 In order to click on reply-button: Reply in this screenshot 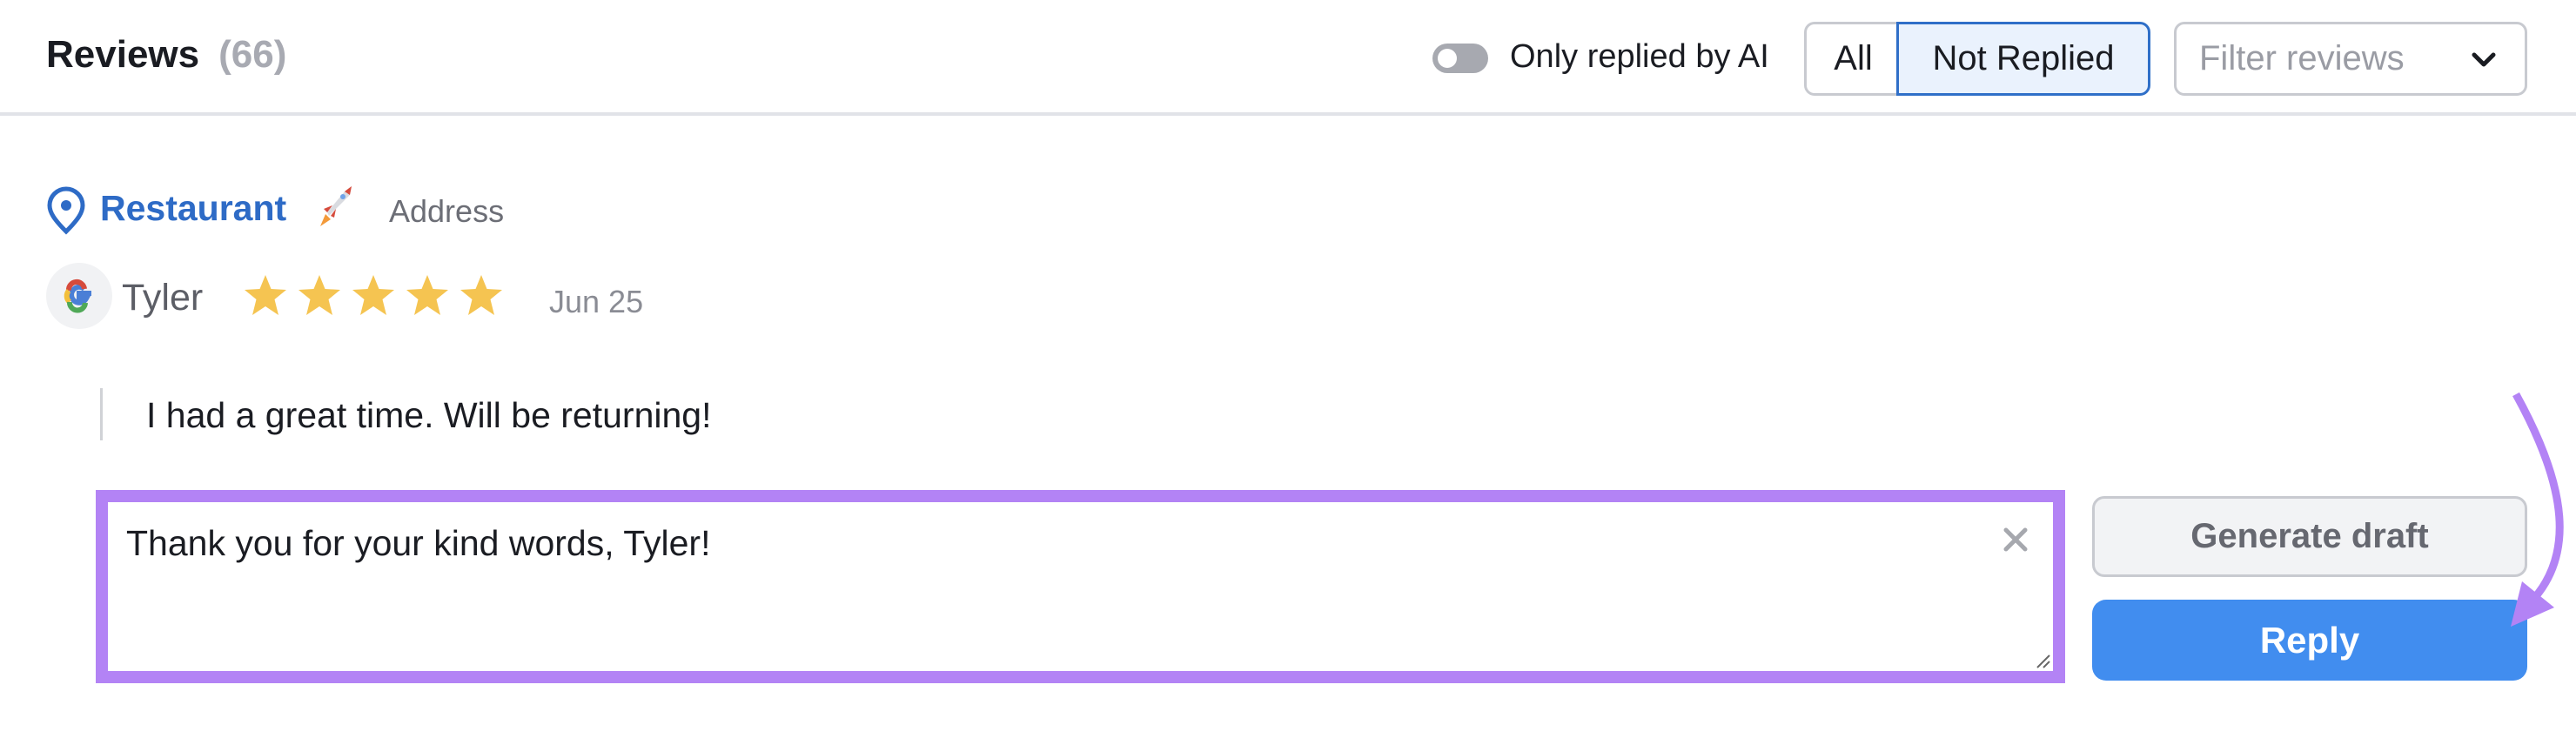, I will do `click(2309, 640)`.